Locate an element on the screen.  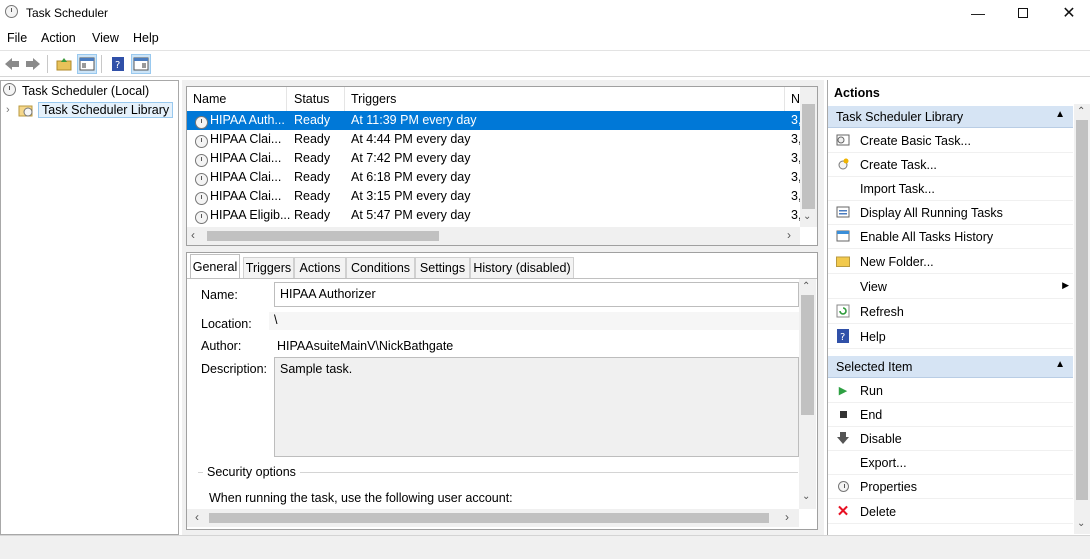
menu-view: View is located at coordinates (105, 38).